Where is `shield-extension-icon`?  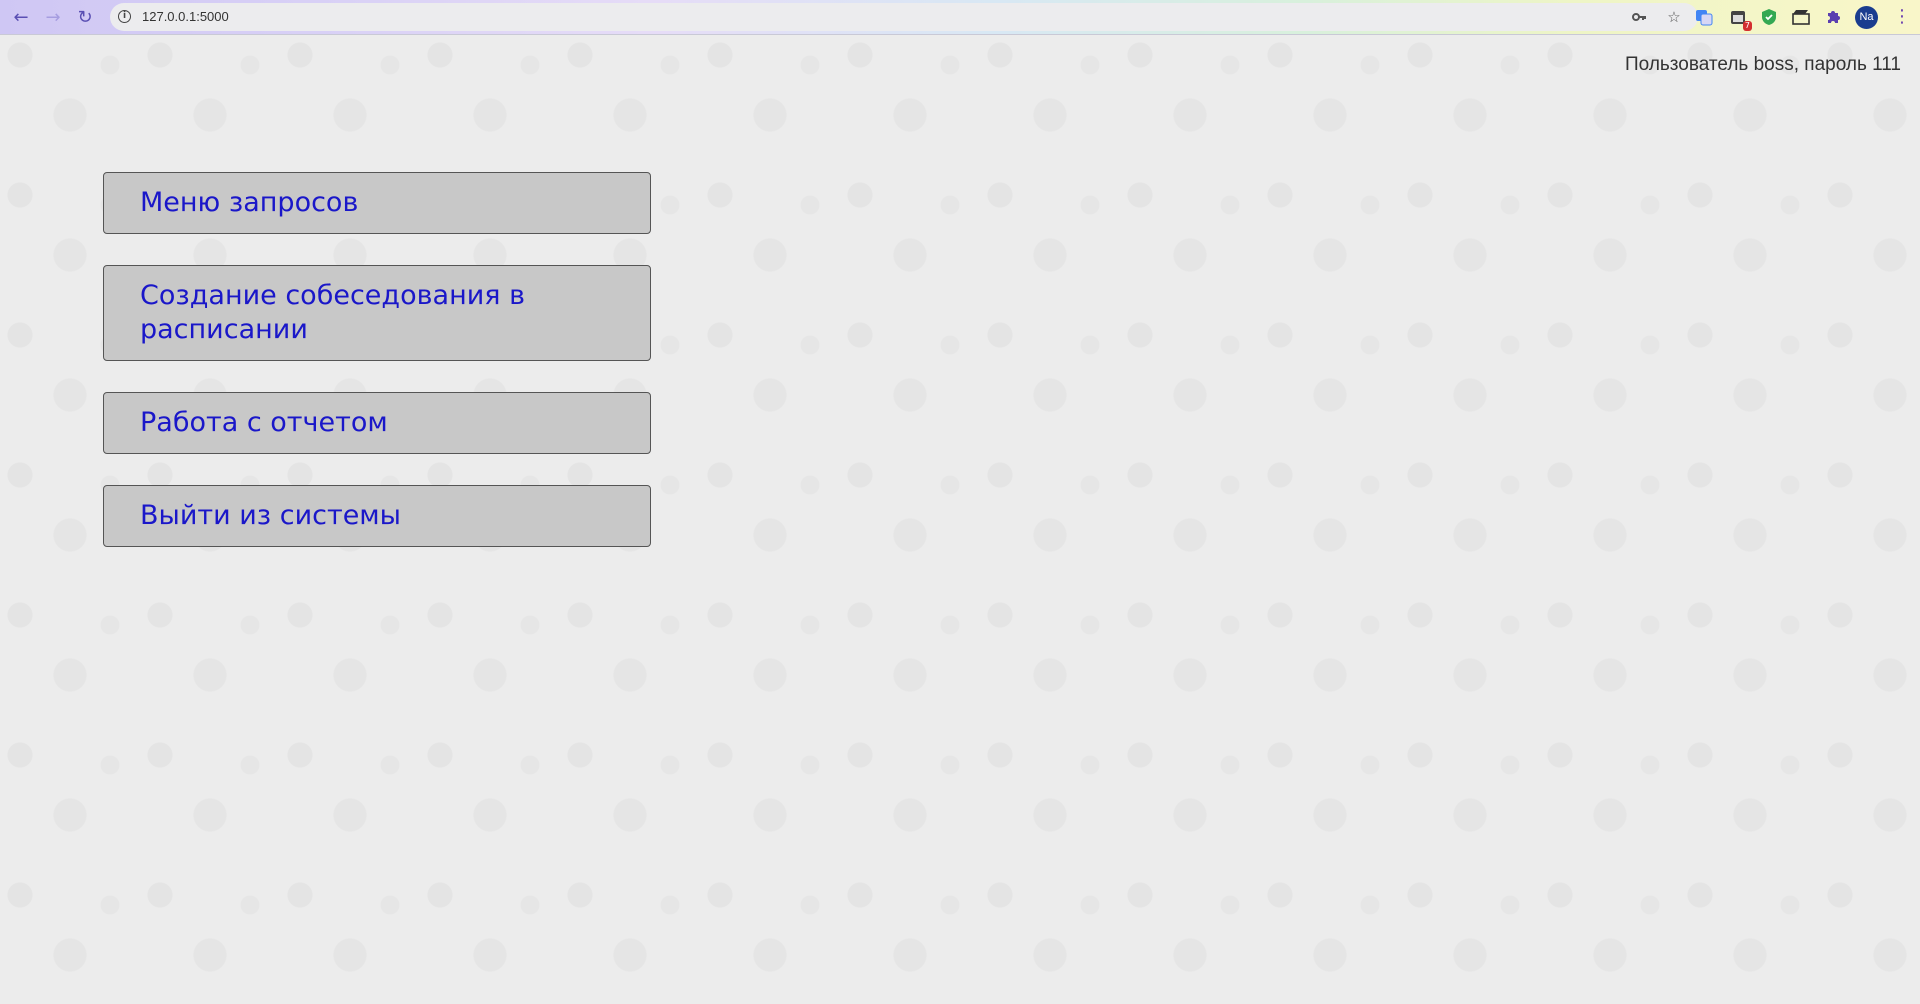
shield-extension-icon is located at coordinates (1769, 17).